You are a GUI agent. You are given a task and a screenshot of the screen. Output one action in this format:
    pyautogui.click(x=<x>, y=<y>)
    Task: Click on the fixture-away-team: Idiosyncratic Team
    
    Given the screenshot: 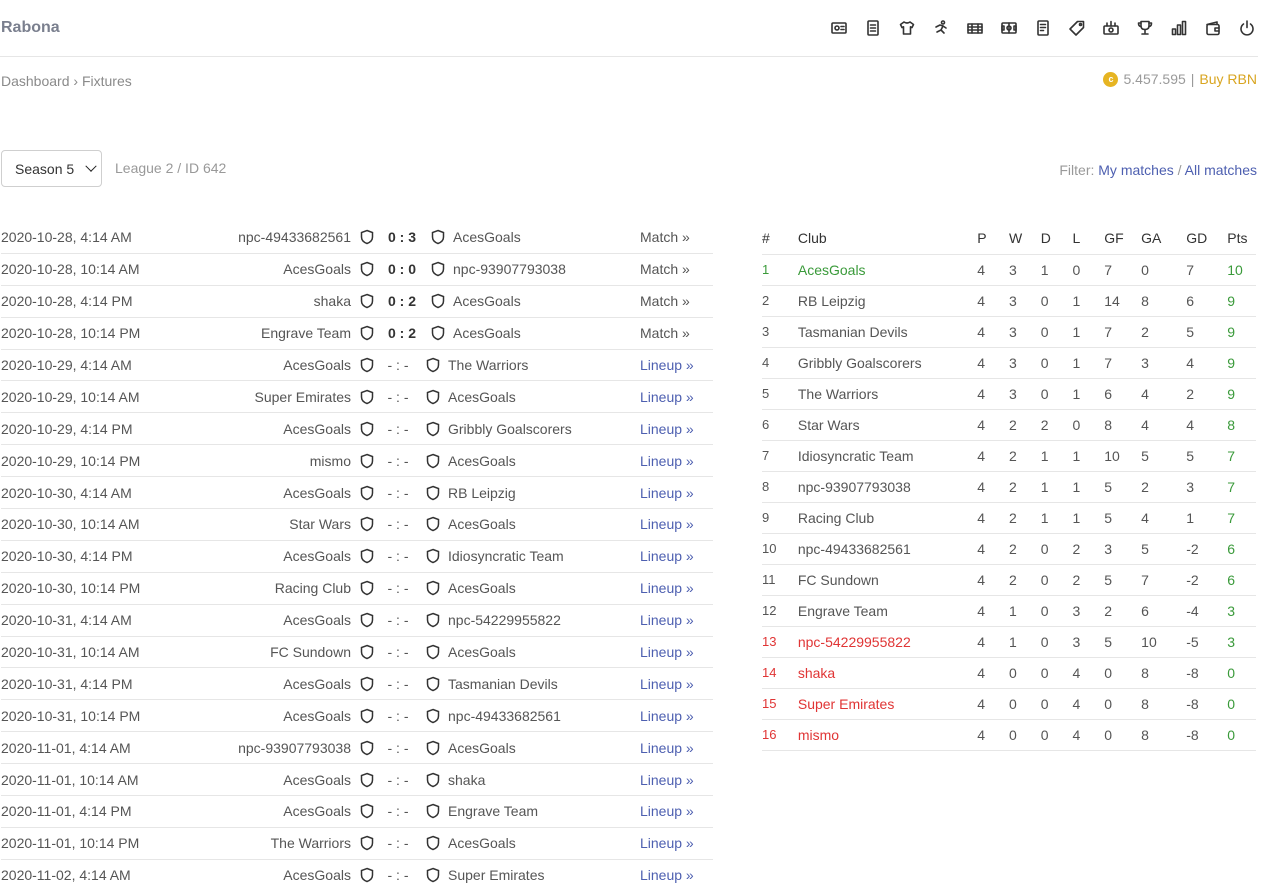 What is the action you would take?
    pyautogui.click(x=506, y=556)
    